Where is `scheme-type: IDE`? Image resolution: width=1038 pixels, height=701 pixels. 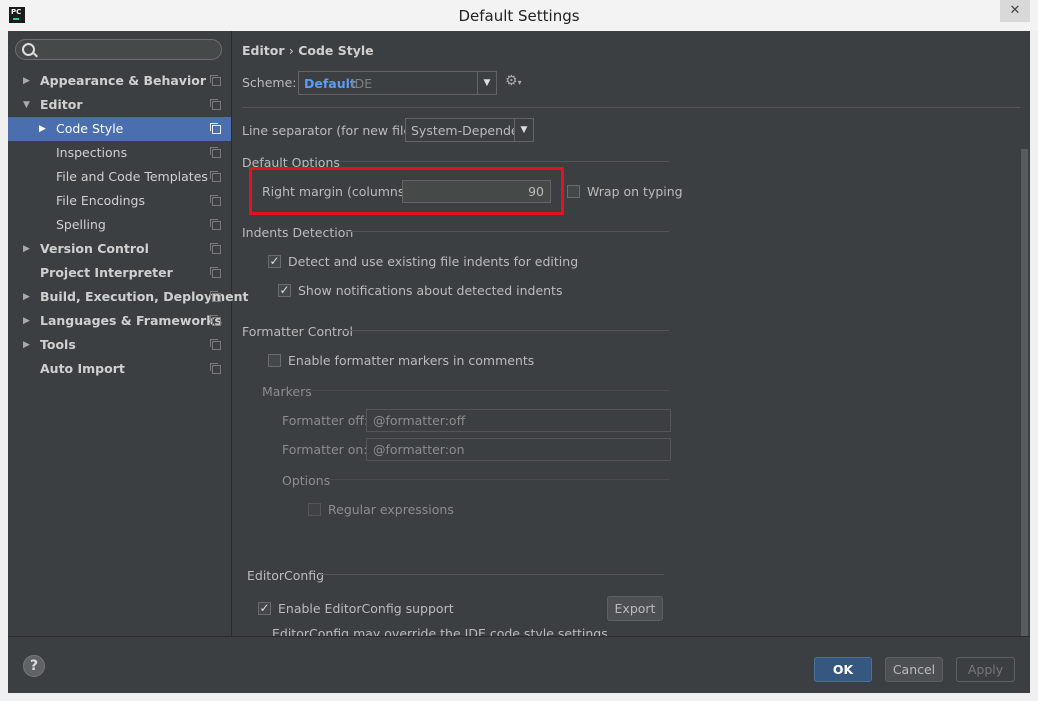
scheme-type: IDE is located at coordinates (362, 83).